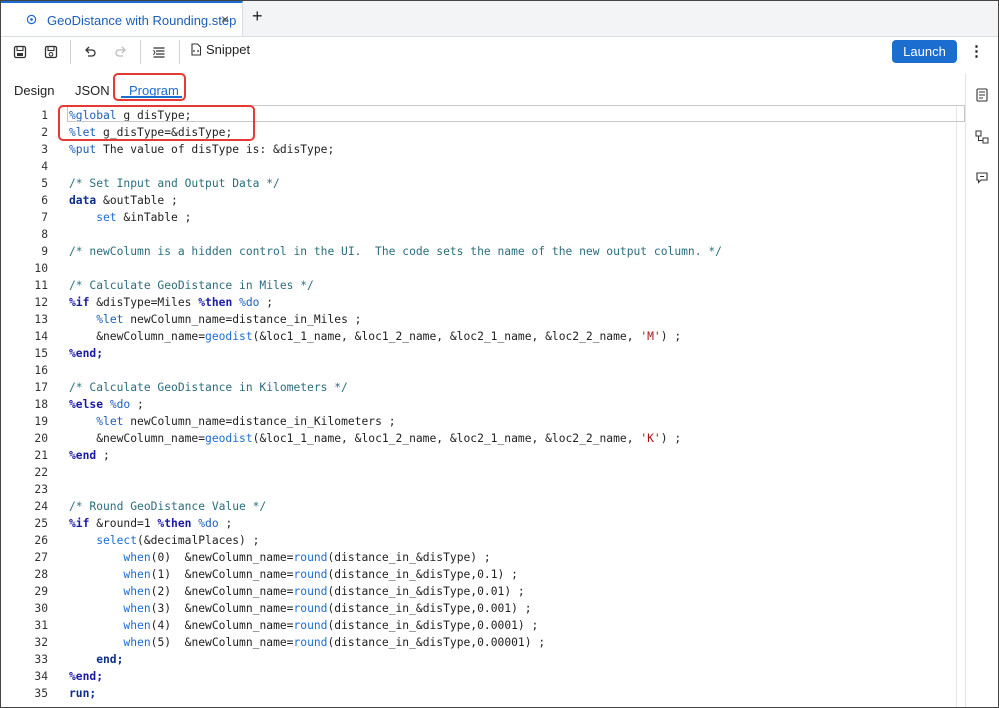 This screenshot has height=708, width=999. I want to click on code-token: /* Round GeoDistance Value */, so click(168, 506).